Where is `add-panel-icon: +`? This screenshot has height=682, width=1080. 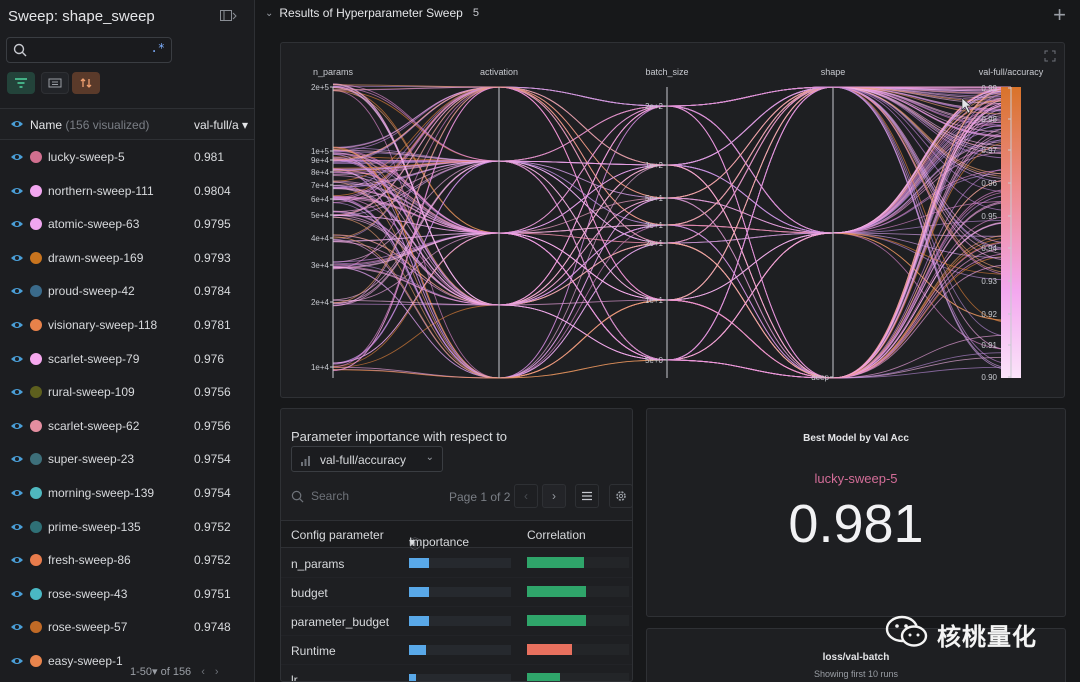 add-panel-icon: + is located at coordinates (1059, 15).